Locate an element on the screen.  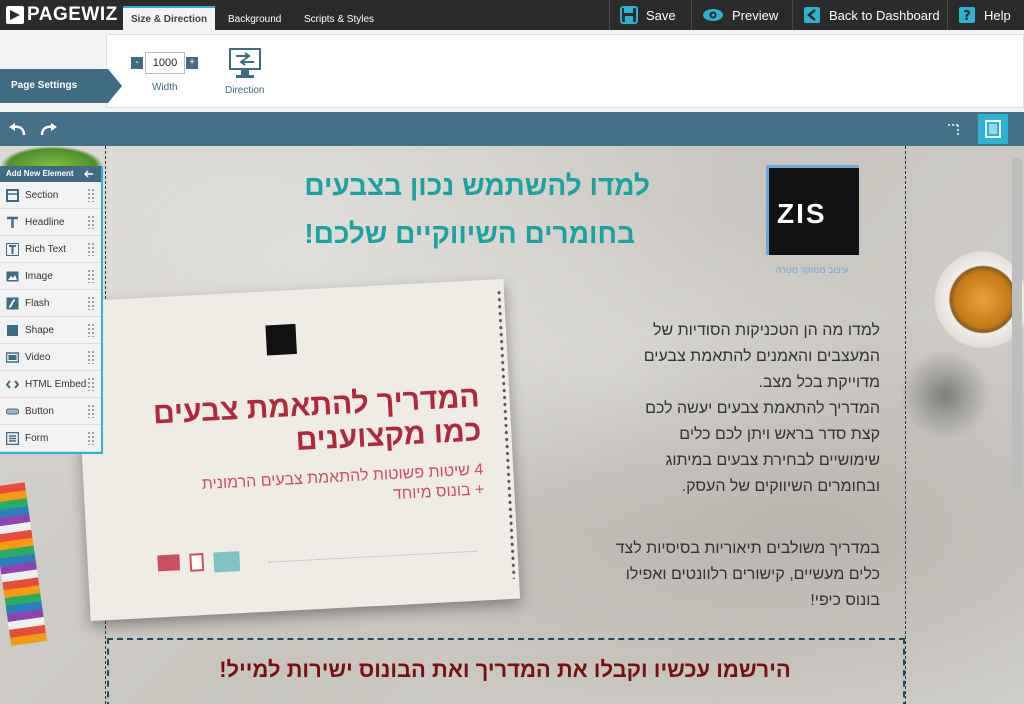
pagewiz-logo: PAGEWIZ is located at coordinates (62, 15).